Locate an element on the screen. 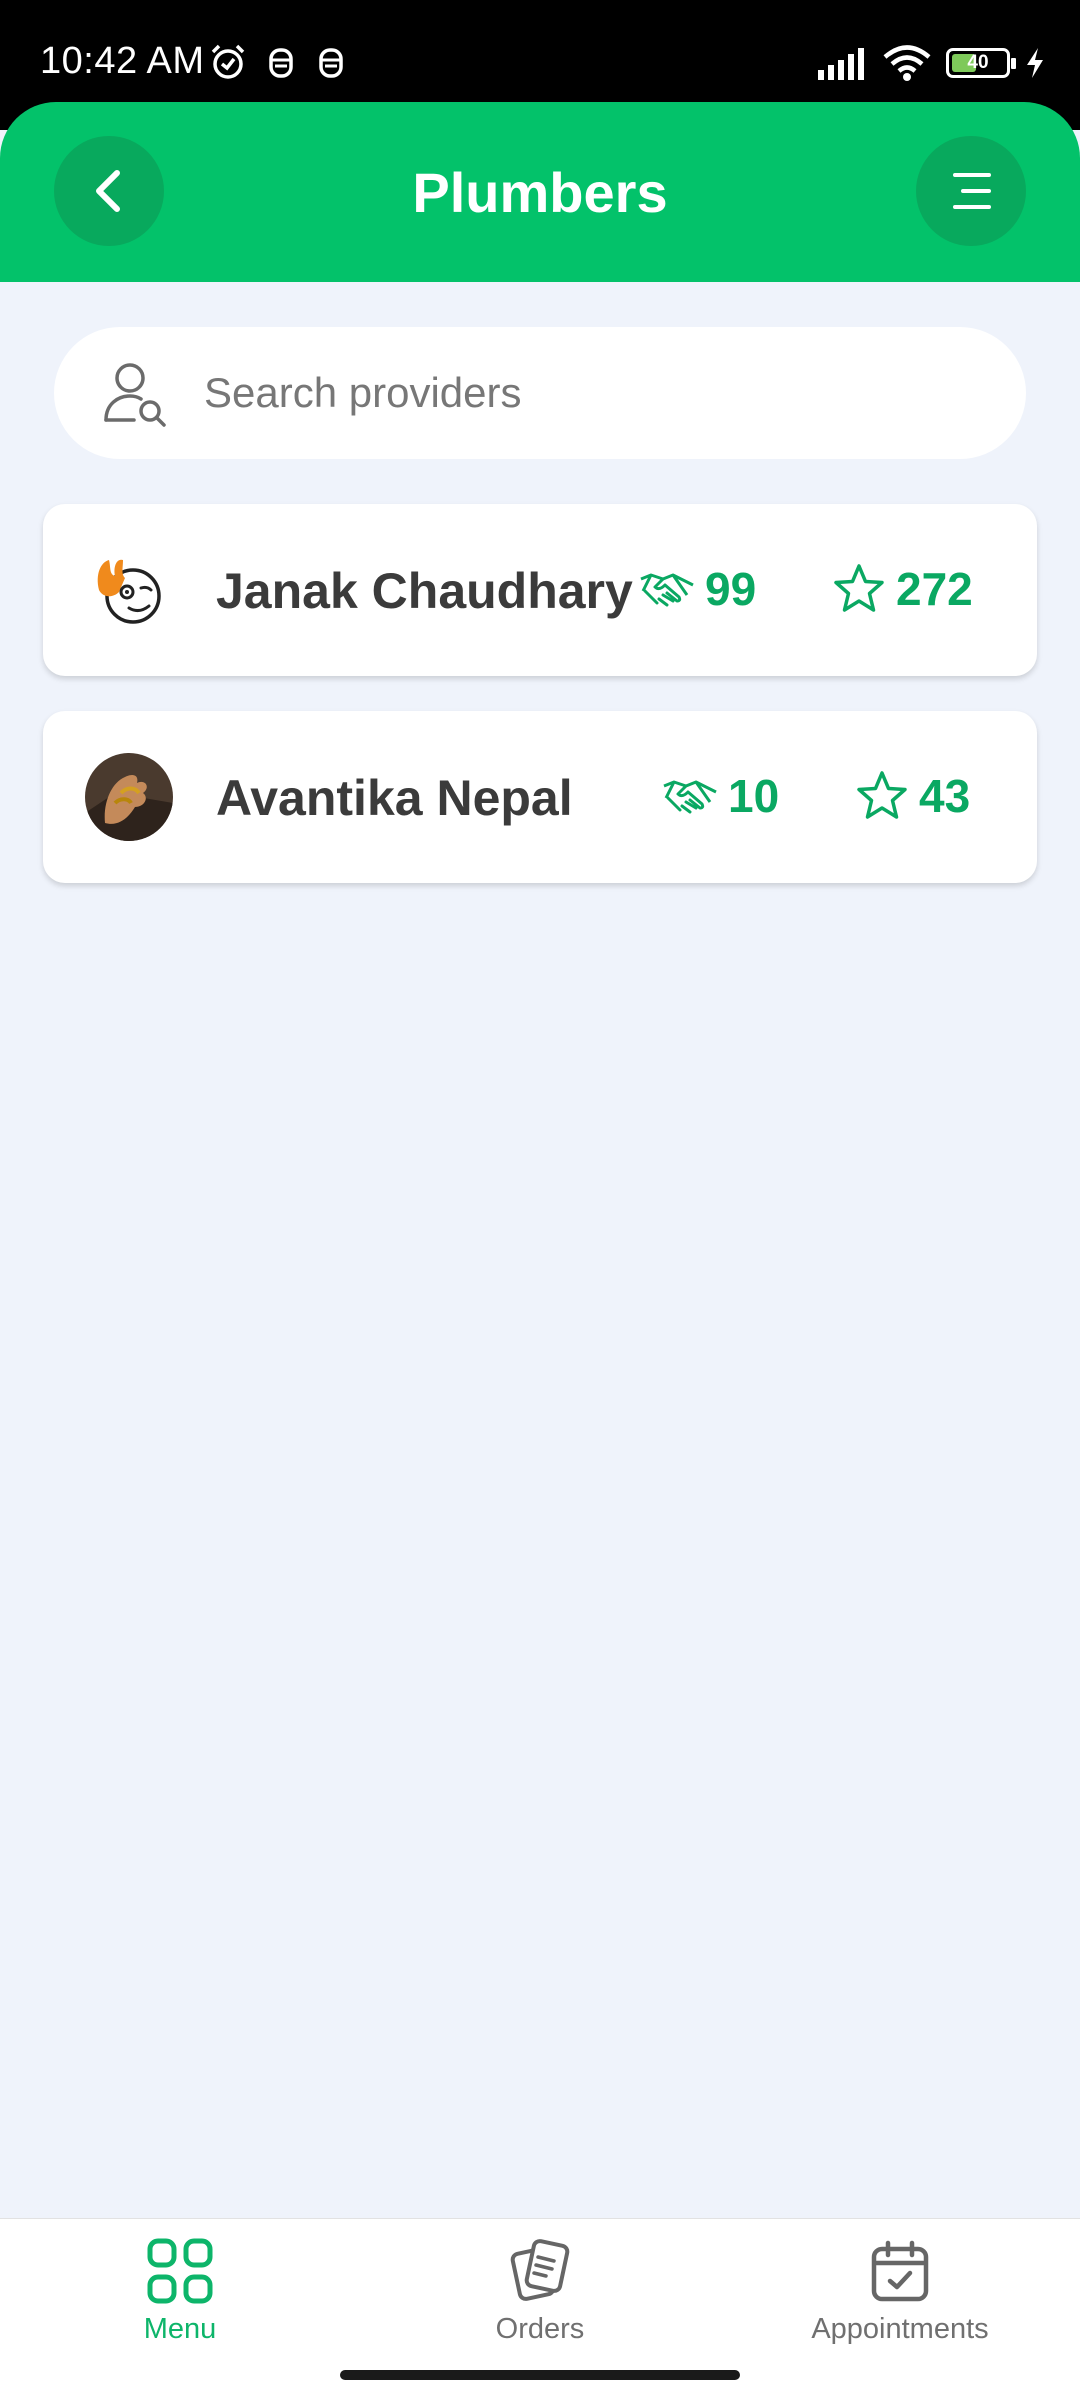 Image resolution: width=1080 pixels, height=2400 pixels. home-indicator is located at coordinates (540, 2375).